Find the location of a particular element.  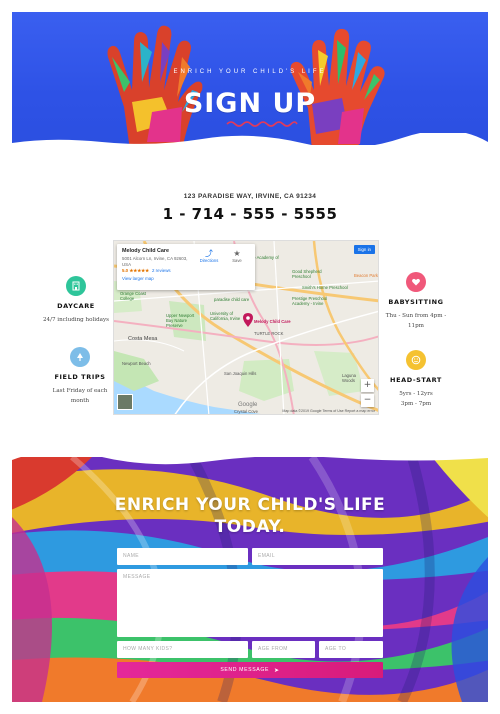

name-field: NAME is located at coordinates (182, 556).